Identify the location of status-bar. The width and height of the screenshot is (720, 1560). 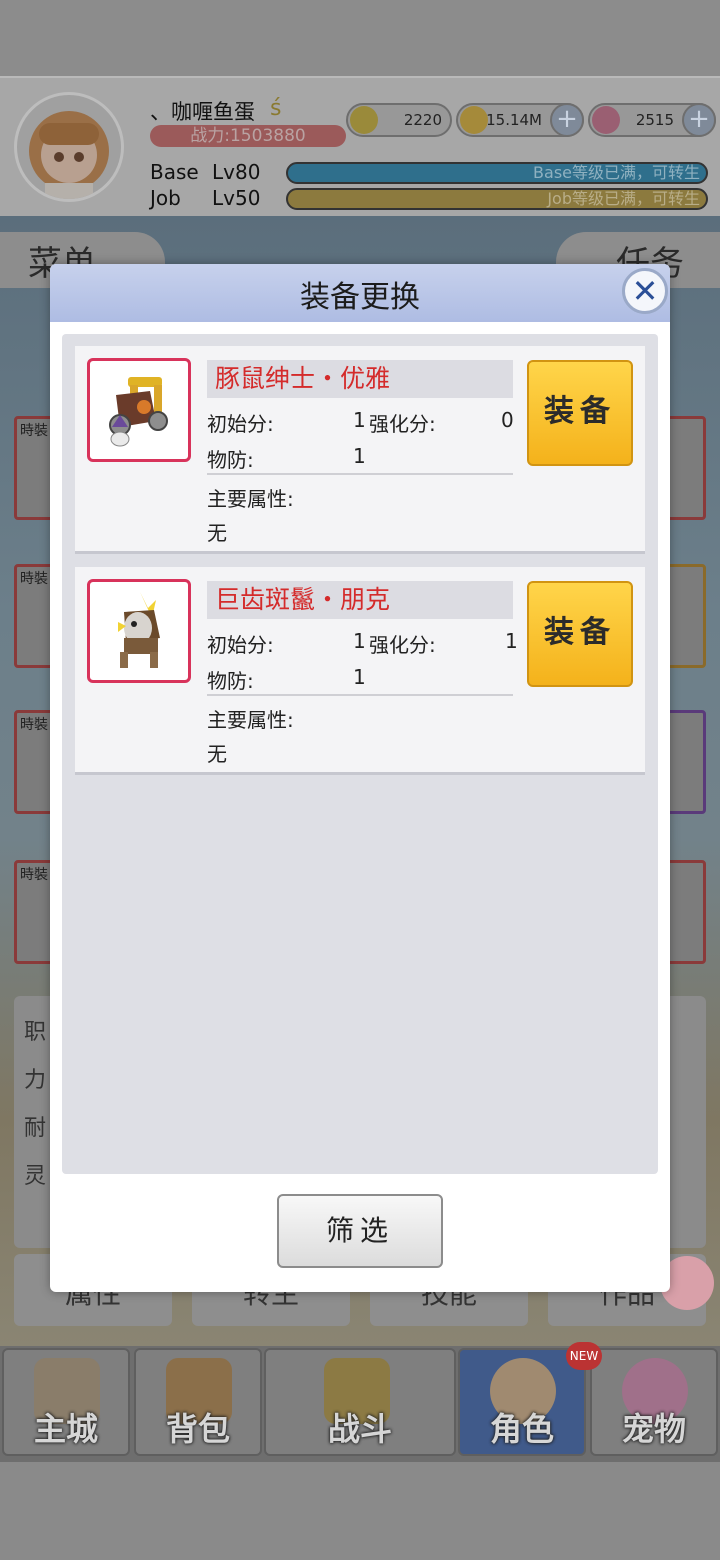
(360, 38).